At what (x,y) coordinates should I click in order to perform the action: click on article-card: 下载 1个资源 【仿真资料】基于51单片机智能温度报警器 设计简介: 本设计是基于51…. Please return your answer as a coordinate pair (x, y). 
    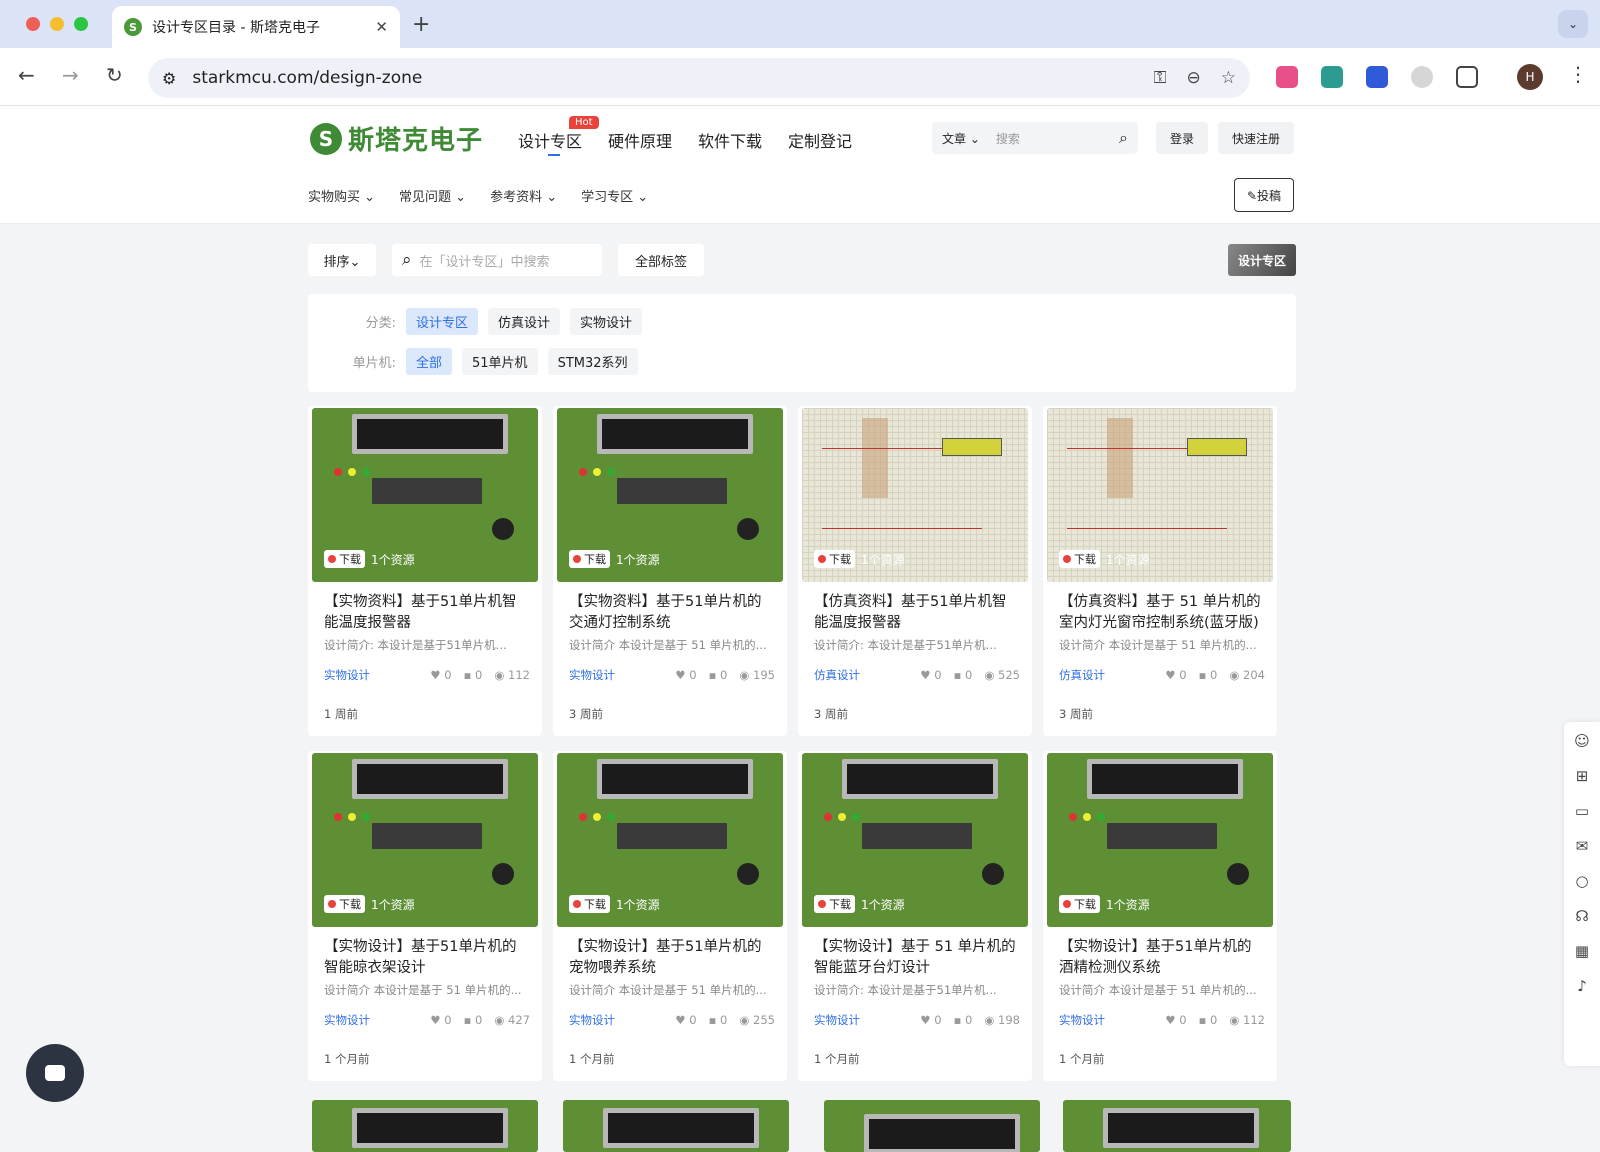
    Looking at the image, I should click on (915, 571).